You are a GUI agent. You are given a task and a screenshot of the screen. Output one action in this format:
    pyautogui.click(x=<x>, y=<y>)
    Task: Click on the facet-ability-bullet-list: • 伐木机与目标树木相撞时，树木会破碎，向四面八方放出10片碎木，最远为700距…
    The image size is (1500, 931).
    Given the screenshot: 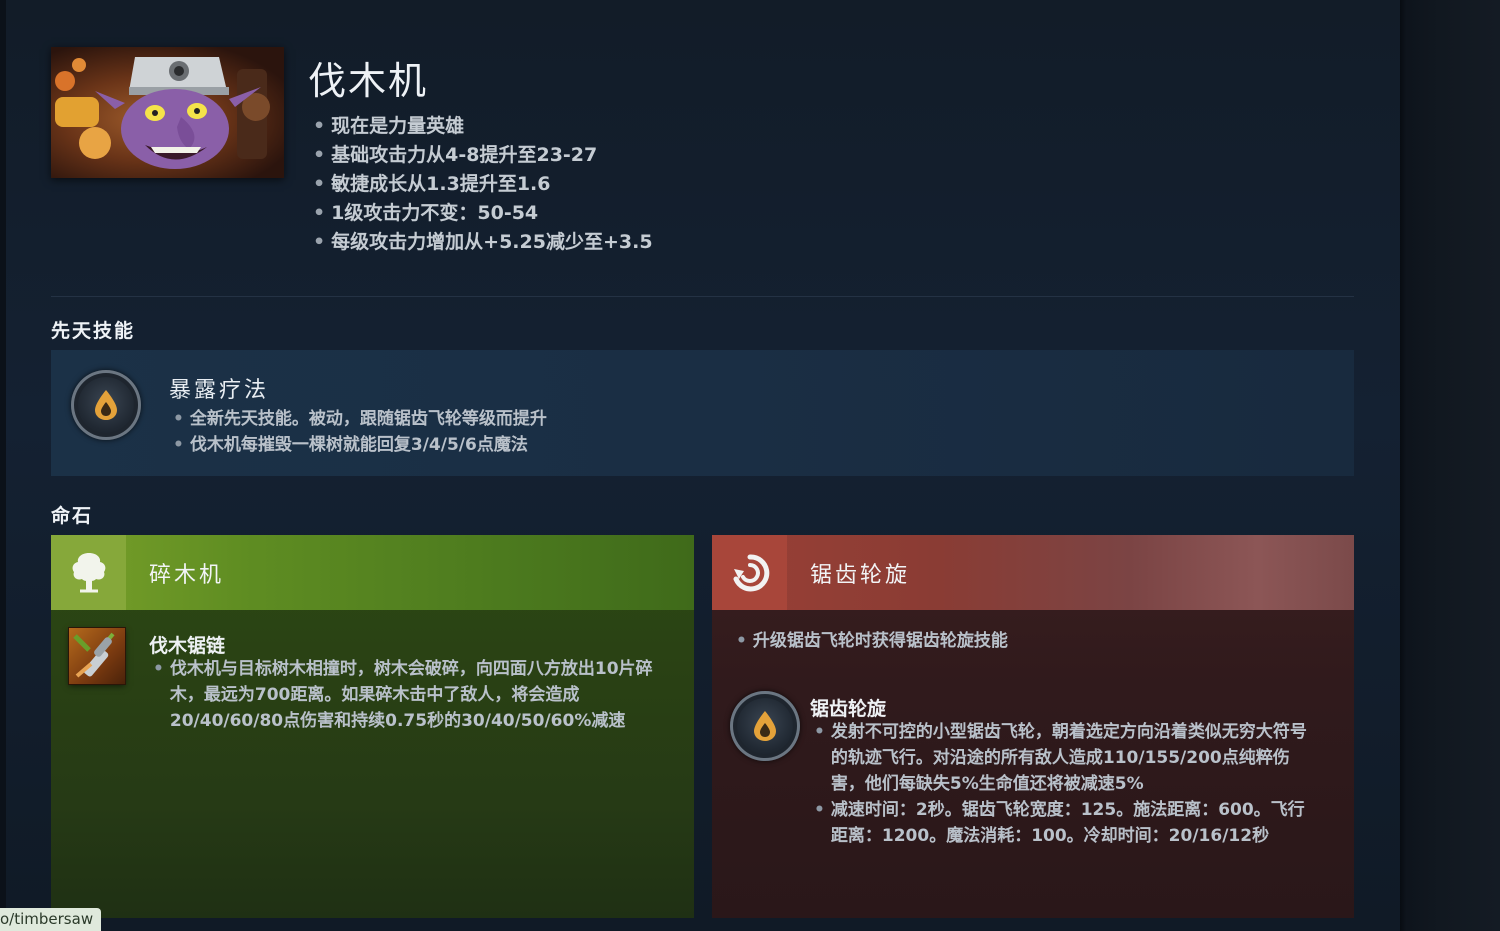 What is the action you would take?
    pyautogui.click(x=413, y=695)
    